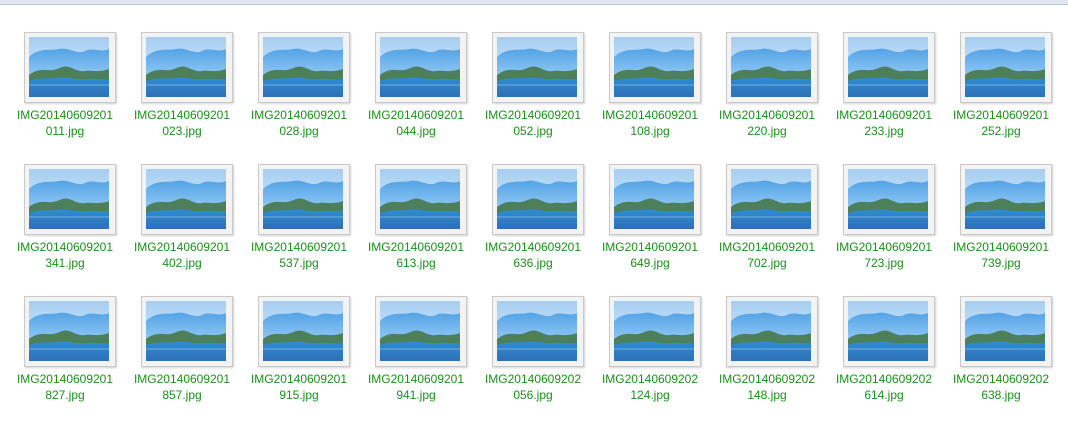 The width and height of the screenshot is (1068, 432). What do you see at coordinates (767, 255) in the screenshot?
I see `file-name-label: IMG20140609201 702.jpg` at bounding box center [767, 255].